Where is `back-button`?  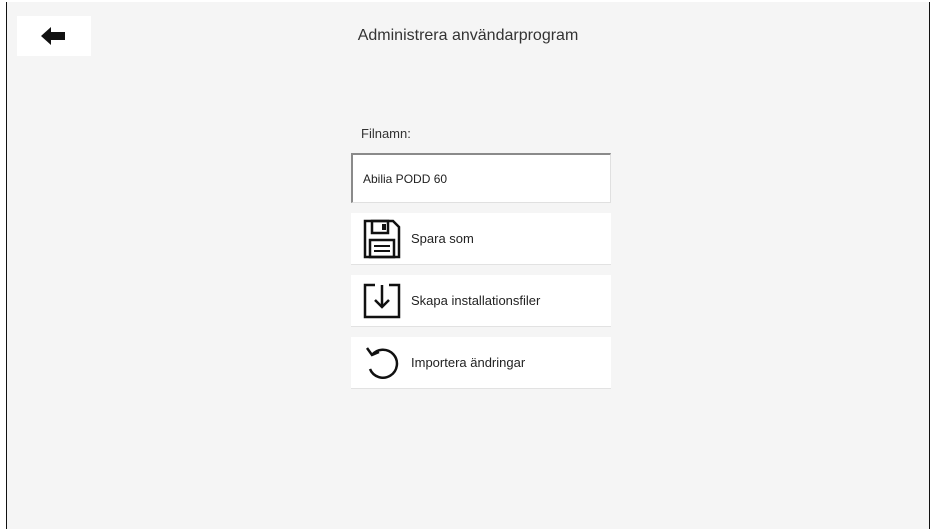
back-button is located at coordinates (54, 36).